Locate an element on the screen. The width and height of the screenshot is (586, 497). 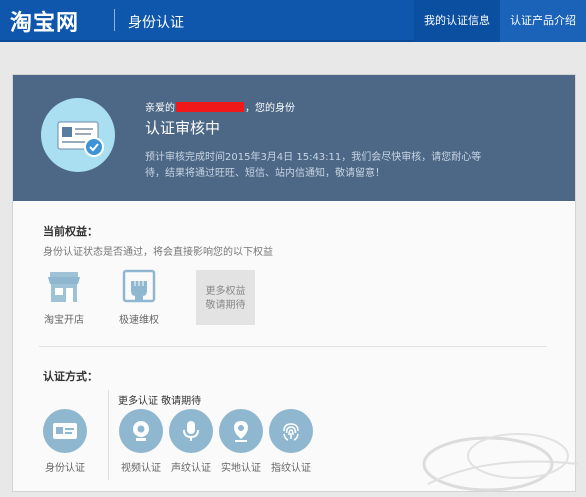
camera-icon is located at coordinates (141, 431).